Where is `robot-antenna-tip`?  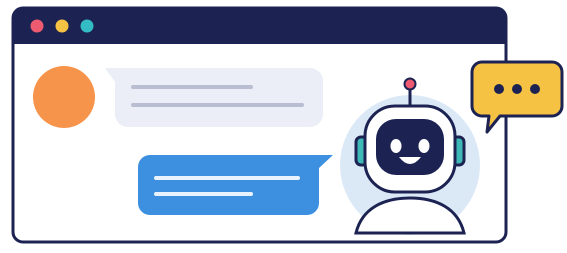
robot-antenna-tip is located at coordinates (410, 84).